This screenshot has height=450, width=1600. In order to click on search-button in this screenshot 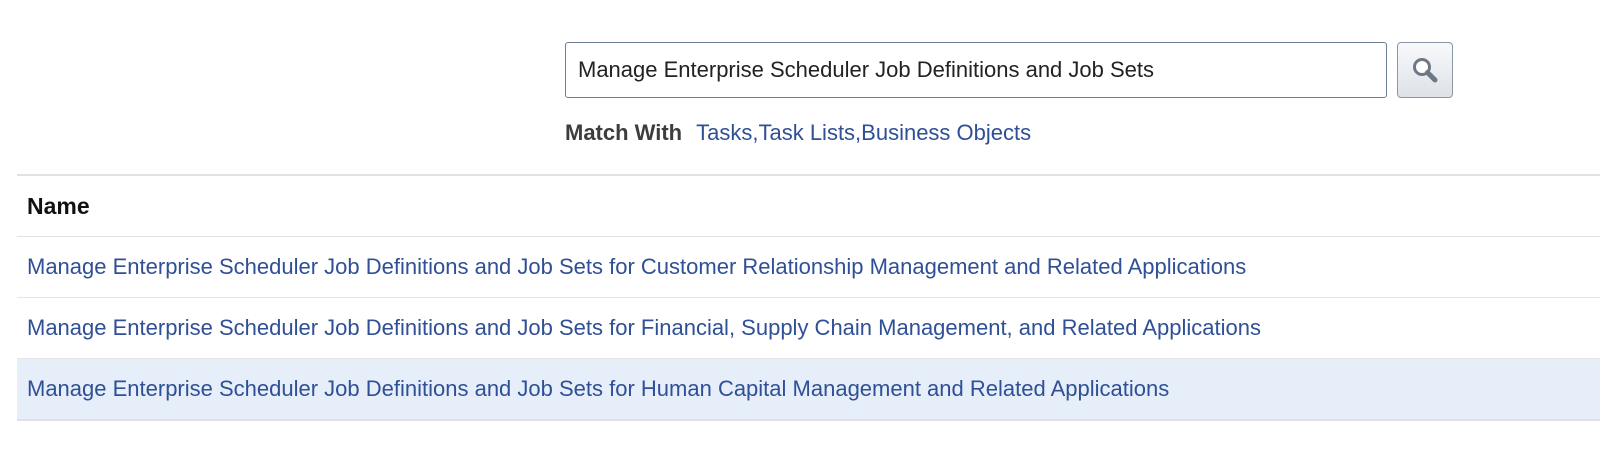, I will do `click(1425, 70)`.